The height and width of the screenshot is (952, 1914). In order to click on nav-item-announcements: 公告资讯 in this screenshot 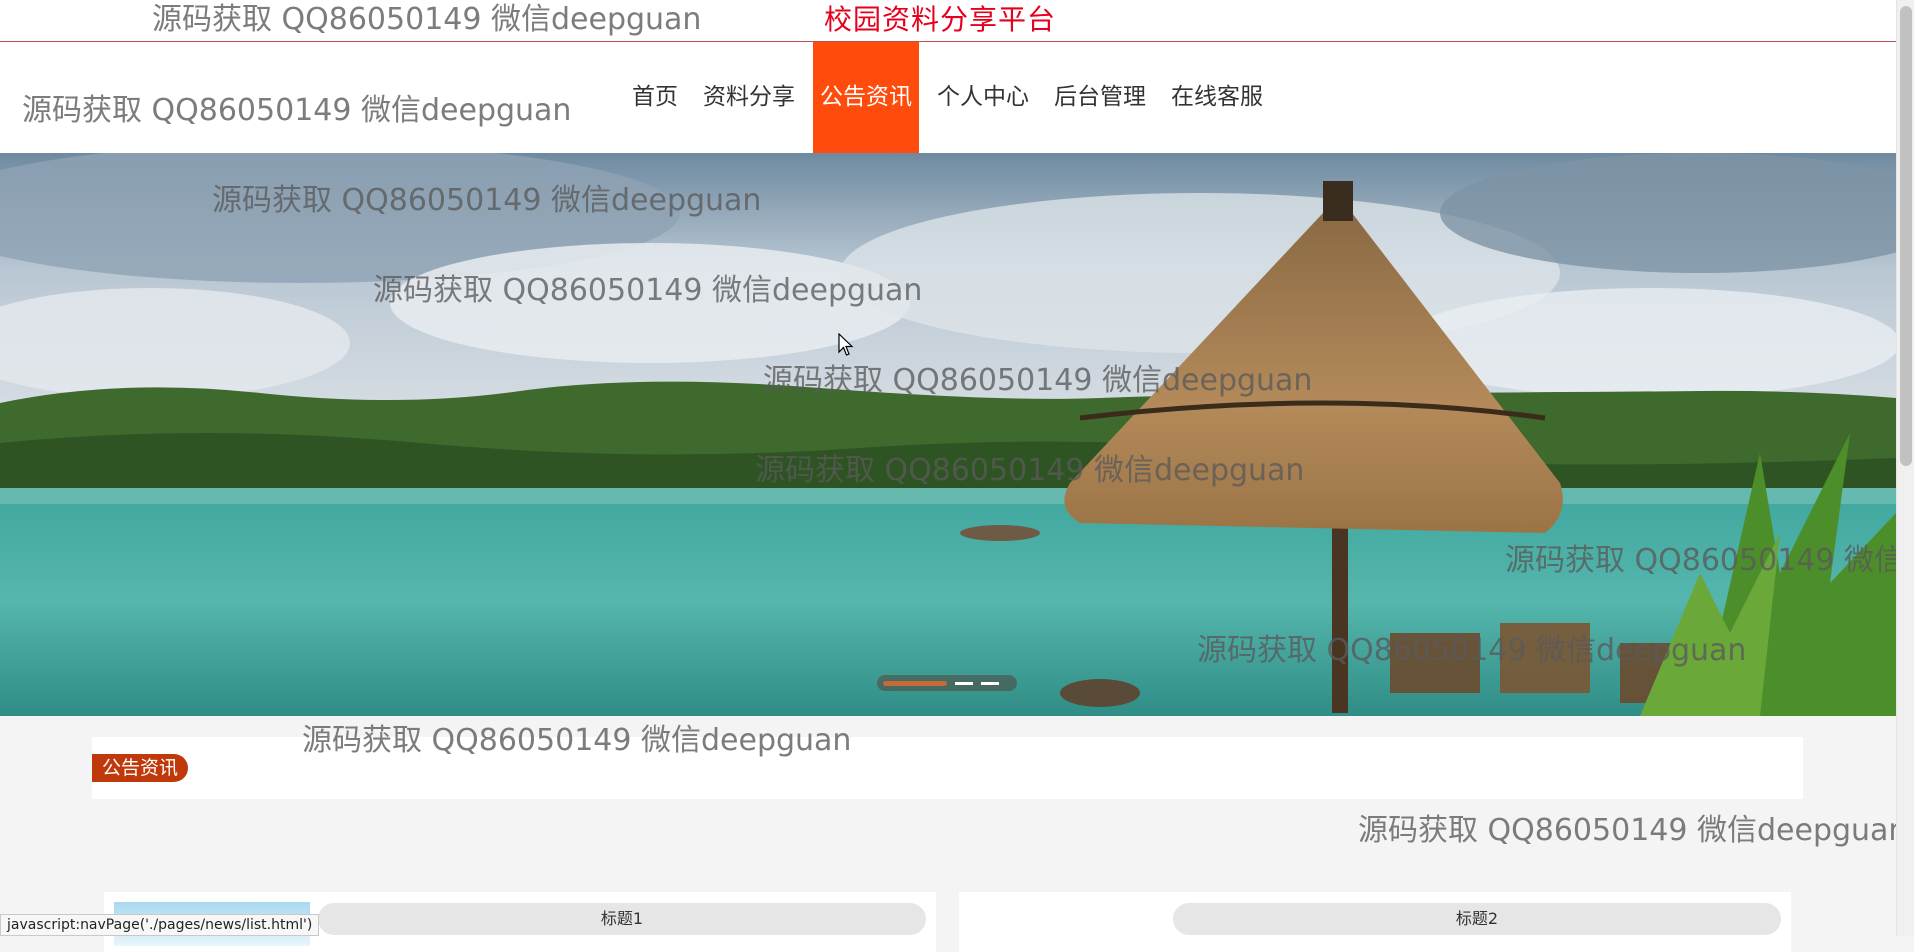, I will do `click(866, 97)`.